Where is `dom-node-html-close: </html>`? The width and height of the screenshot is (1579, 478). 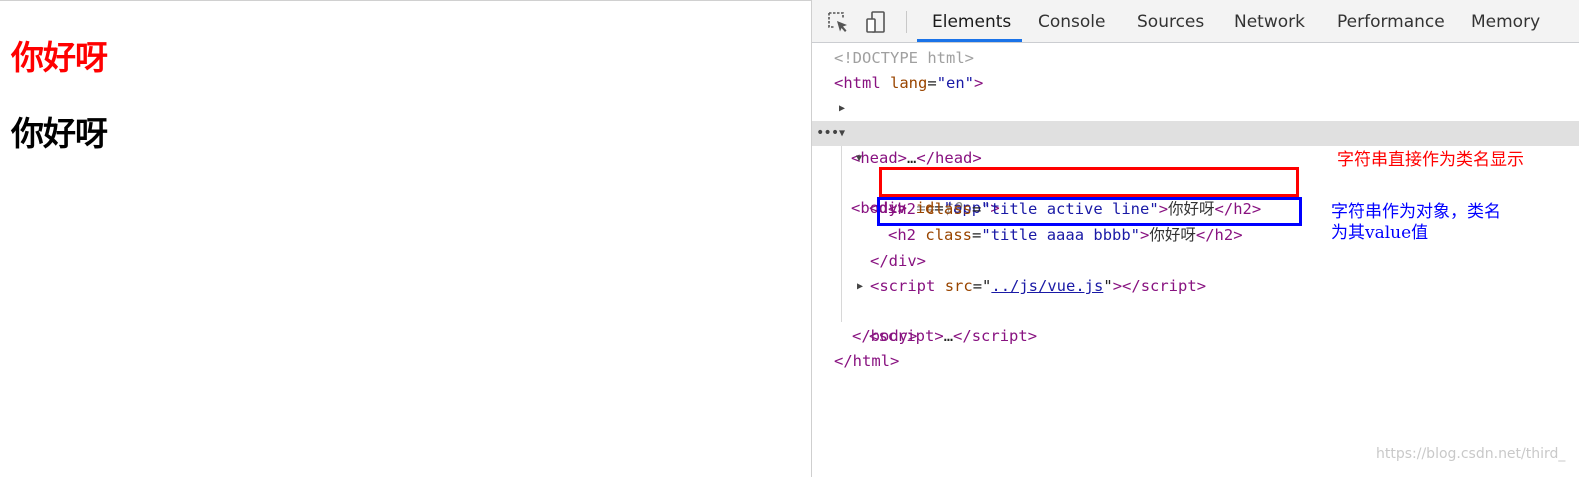 dom-node-html-close: </html> is located at coordinates (1195, 347).